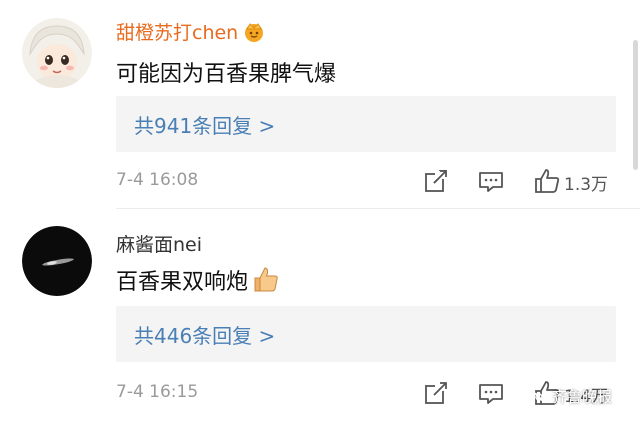  What do you see at coordinates (547, 181) in the screenshot?
I see `like-icon` at bounding box center [547, 181].